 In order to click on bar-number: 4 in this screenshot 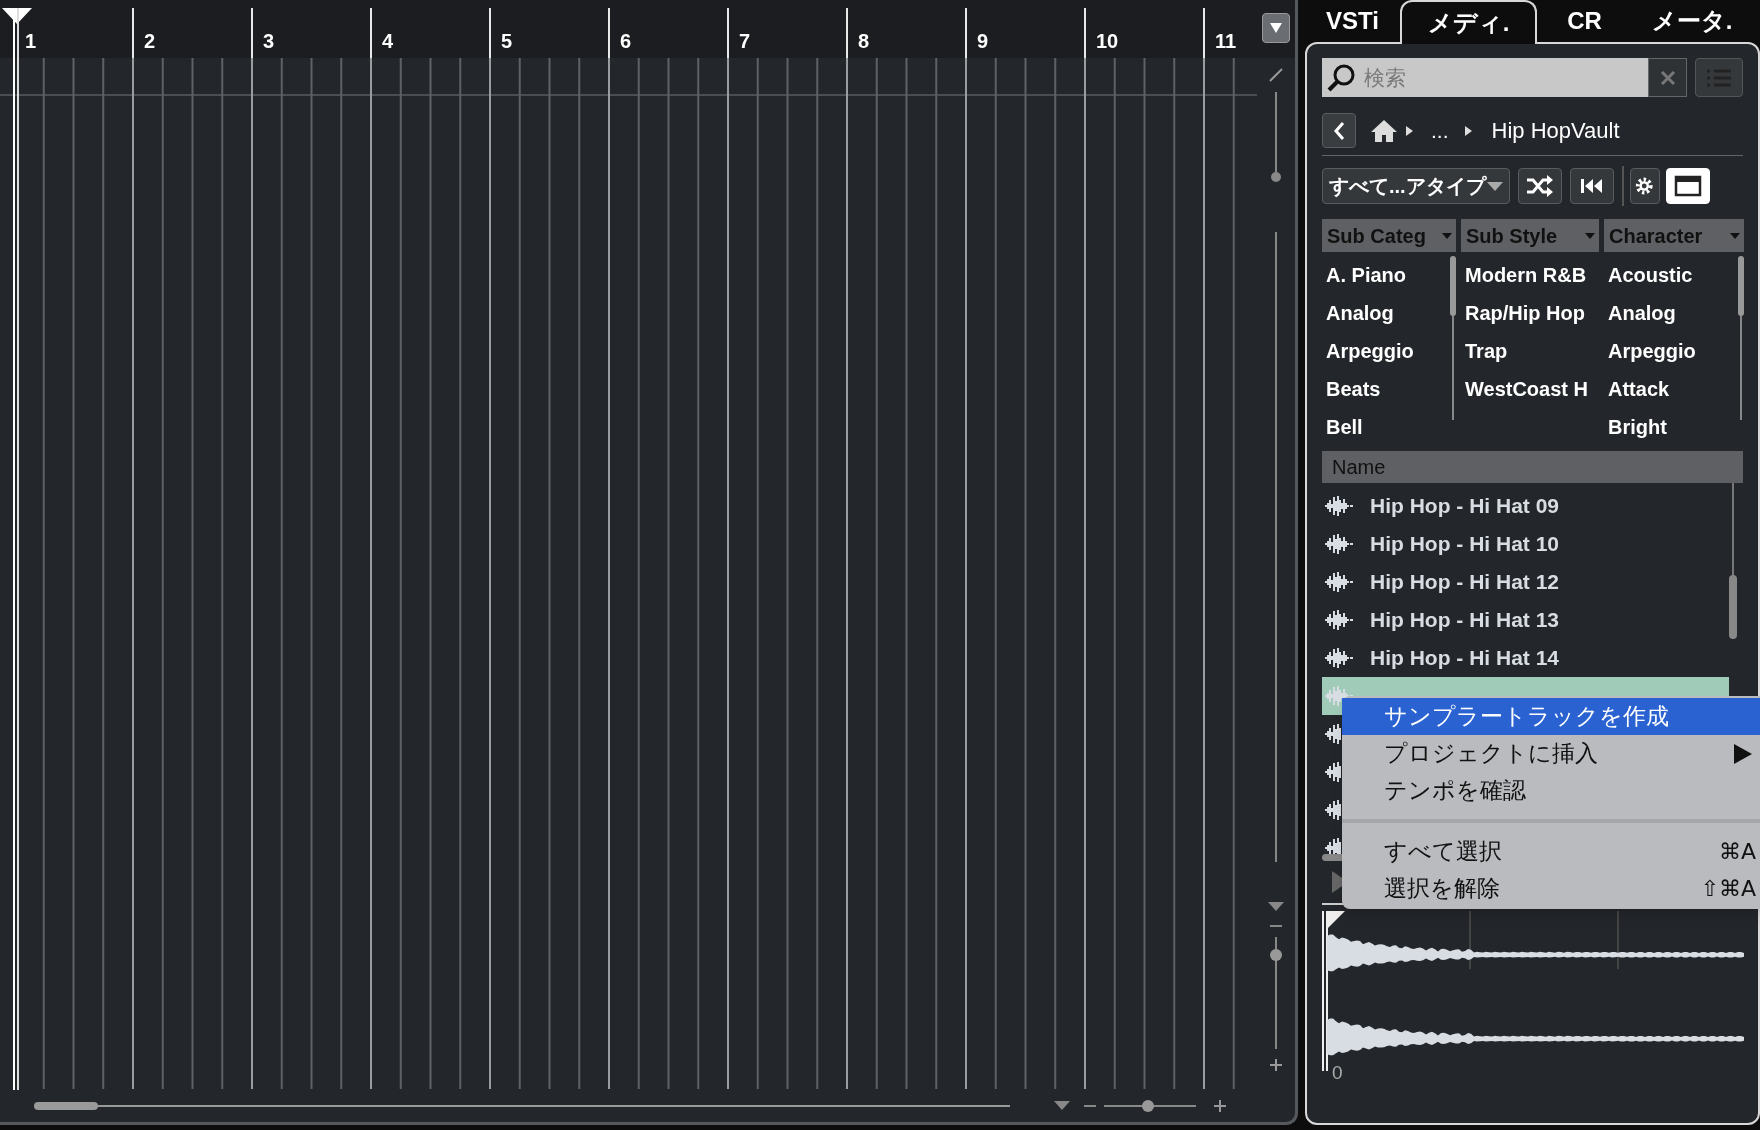, I will do `click(388, 41)`.